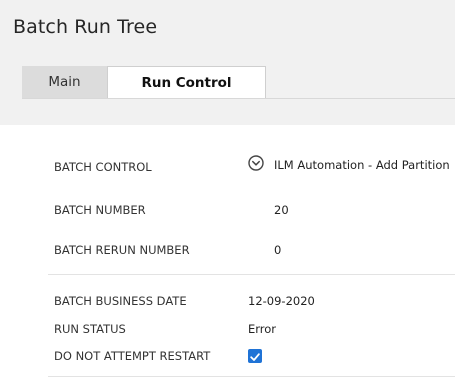 Image resolution: width=455 pixels, height=381 pixels. I want to click on tab-bar: Main Run Control, so click(238, 82).